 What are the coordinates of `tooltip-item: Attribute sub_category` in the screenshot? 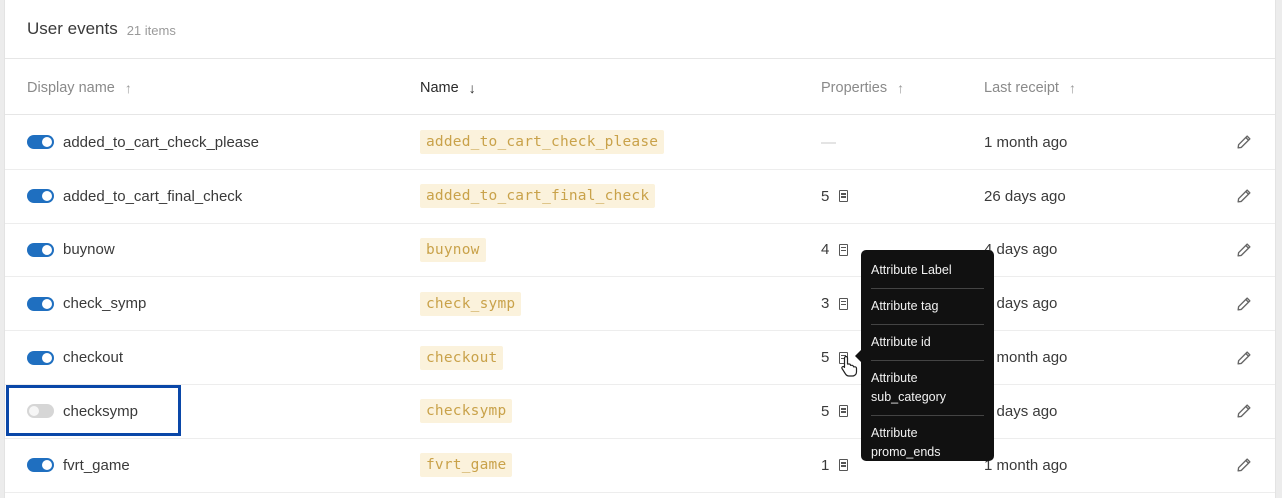 It's located at (927, 388).